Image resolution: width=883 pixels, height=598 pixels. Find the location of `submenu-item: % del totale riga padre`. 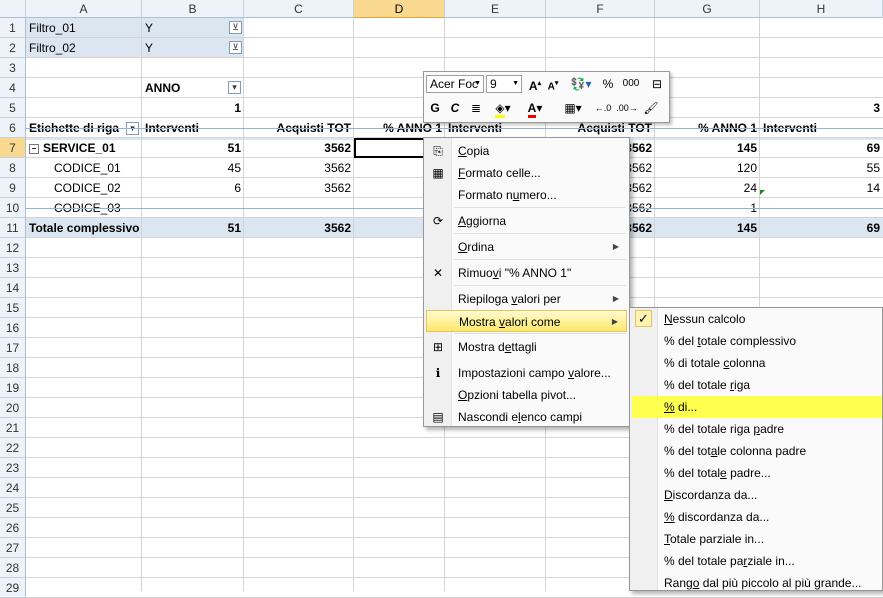

submenu-item: % del totale riga padre is located at coordinates (757, 429).